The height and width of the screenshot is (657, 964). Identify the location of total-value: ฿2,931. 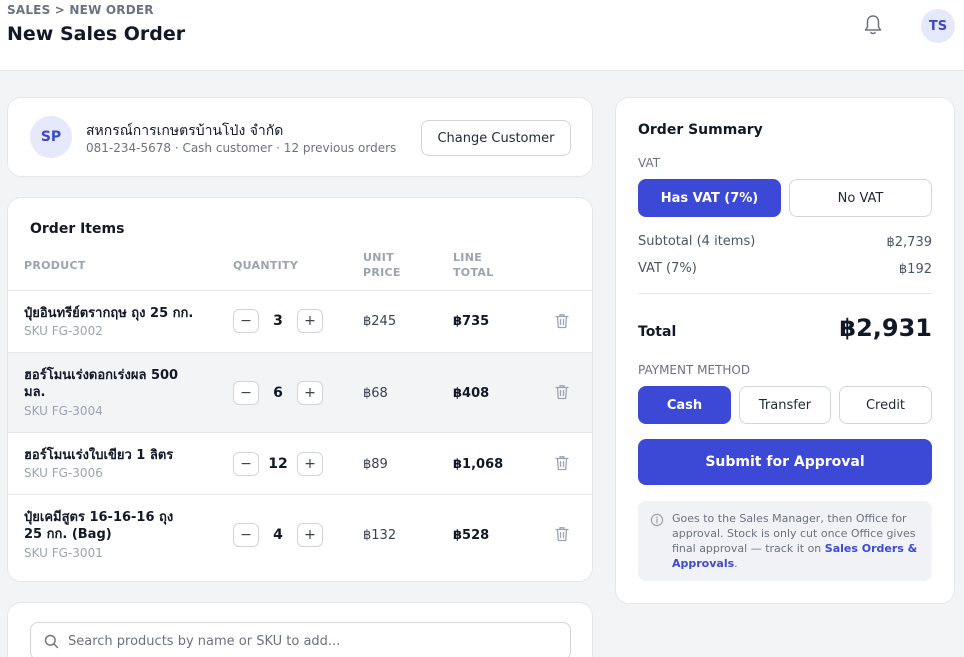
(885, 328).